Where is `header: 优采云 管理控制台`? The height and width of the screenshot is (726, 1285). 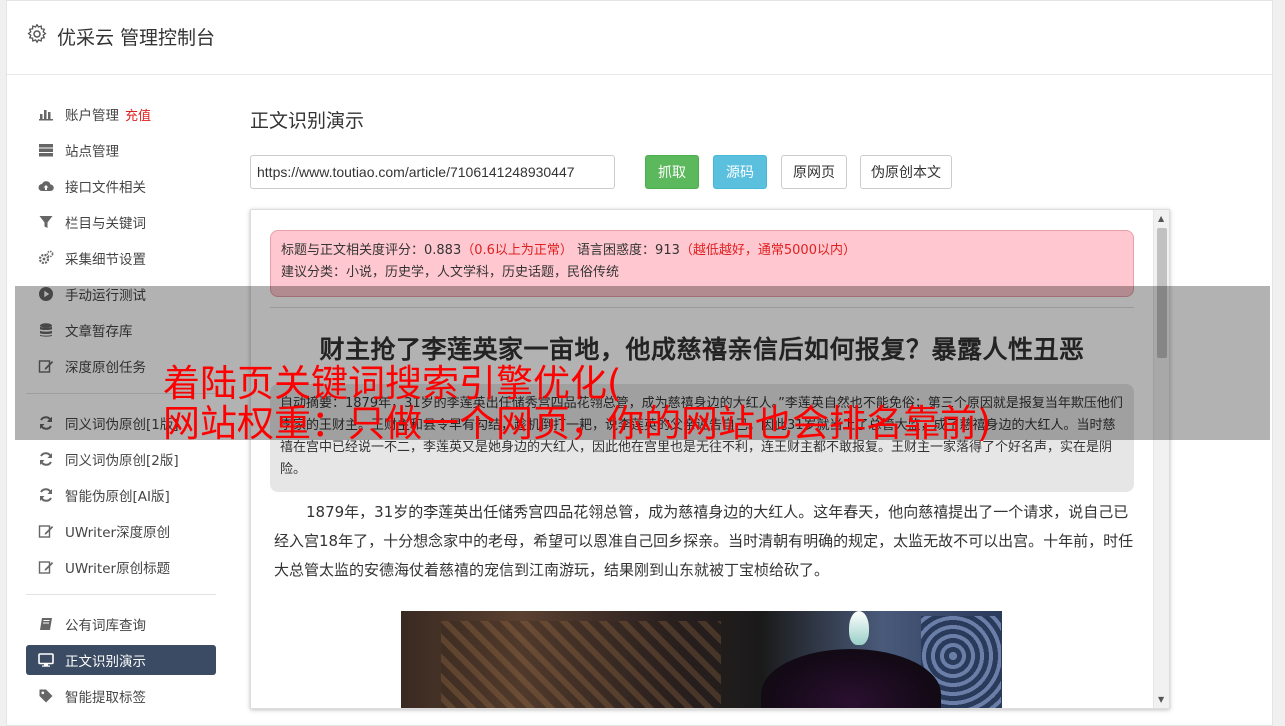 header: 优采云 管理控制台 is located at coordinates (639, 38).